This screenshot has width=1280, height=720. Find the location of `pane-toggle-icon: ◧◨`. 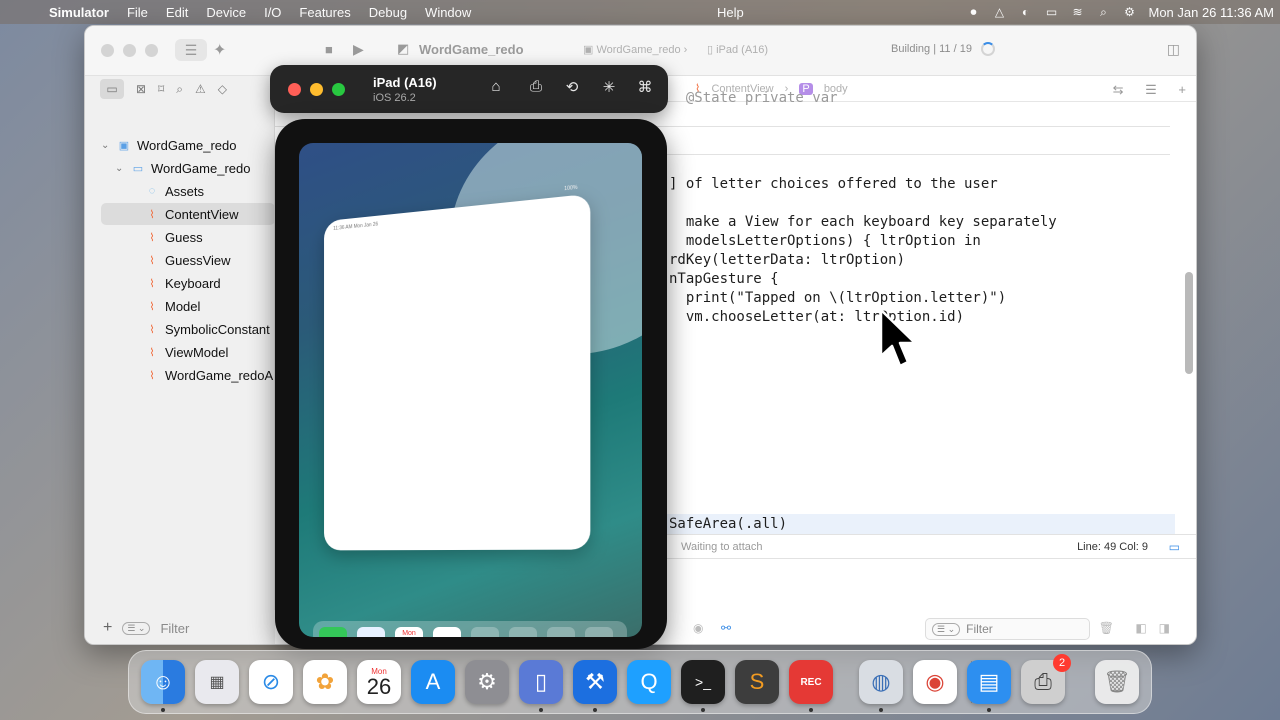

pane-toggle-icon: ◧◨ is located at coordinates (1158, 628).